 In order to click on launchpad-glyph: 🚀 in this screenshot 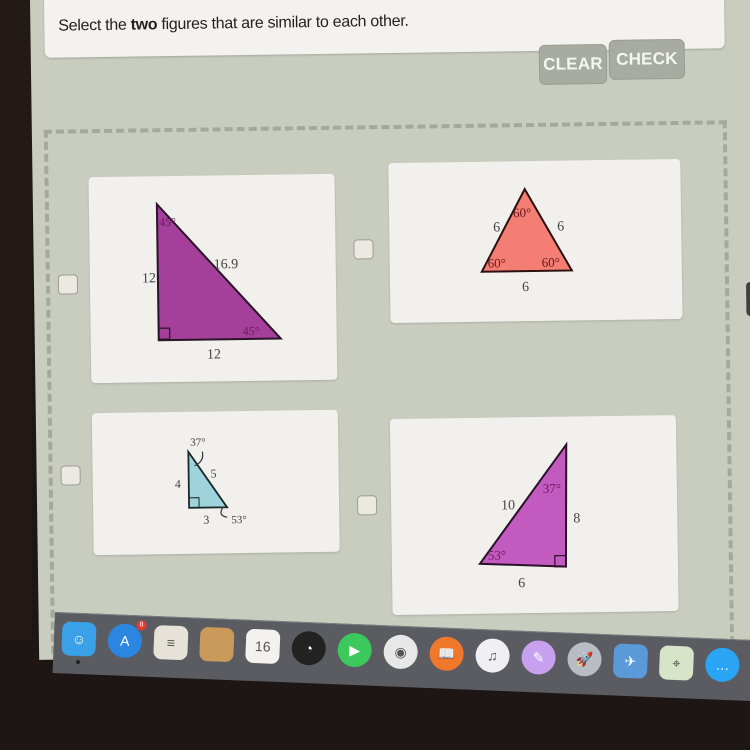, I will do `click(584, 659)`.